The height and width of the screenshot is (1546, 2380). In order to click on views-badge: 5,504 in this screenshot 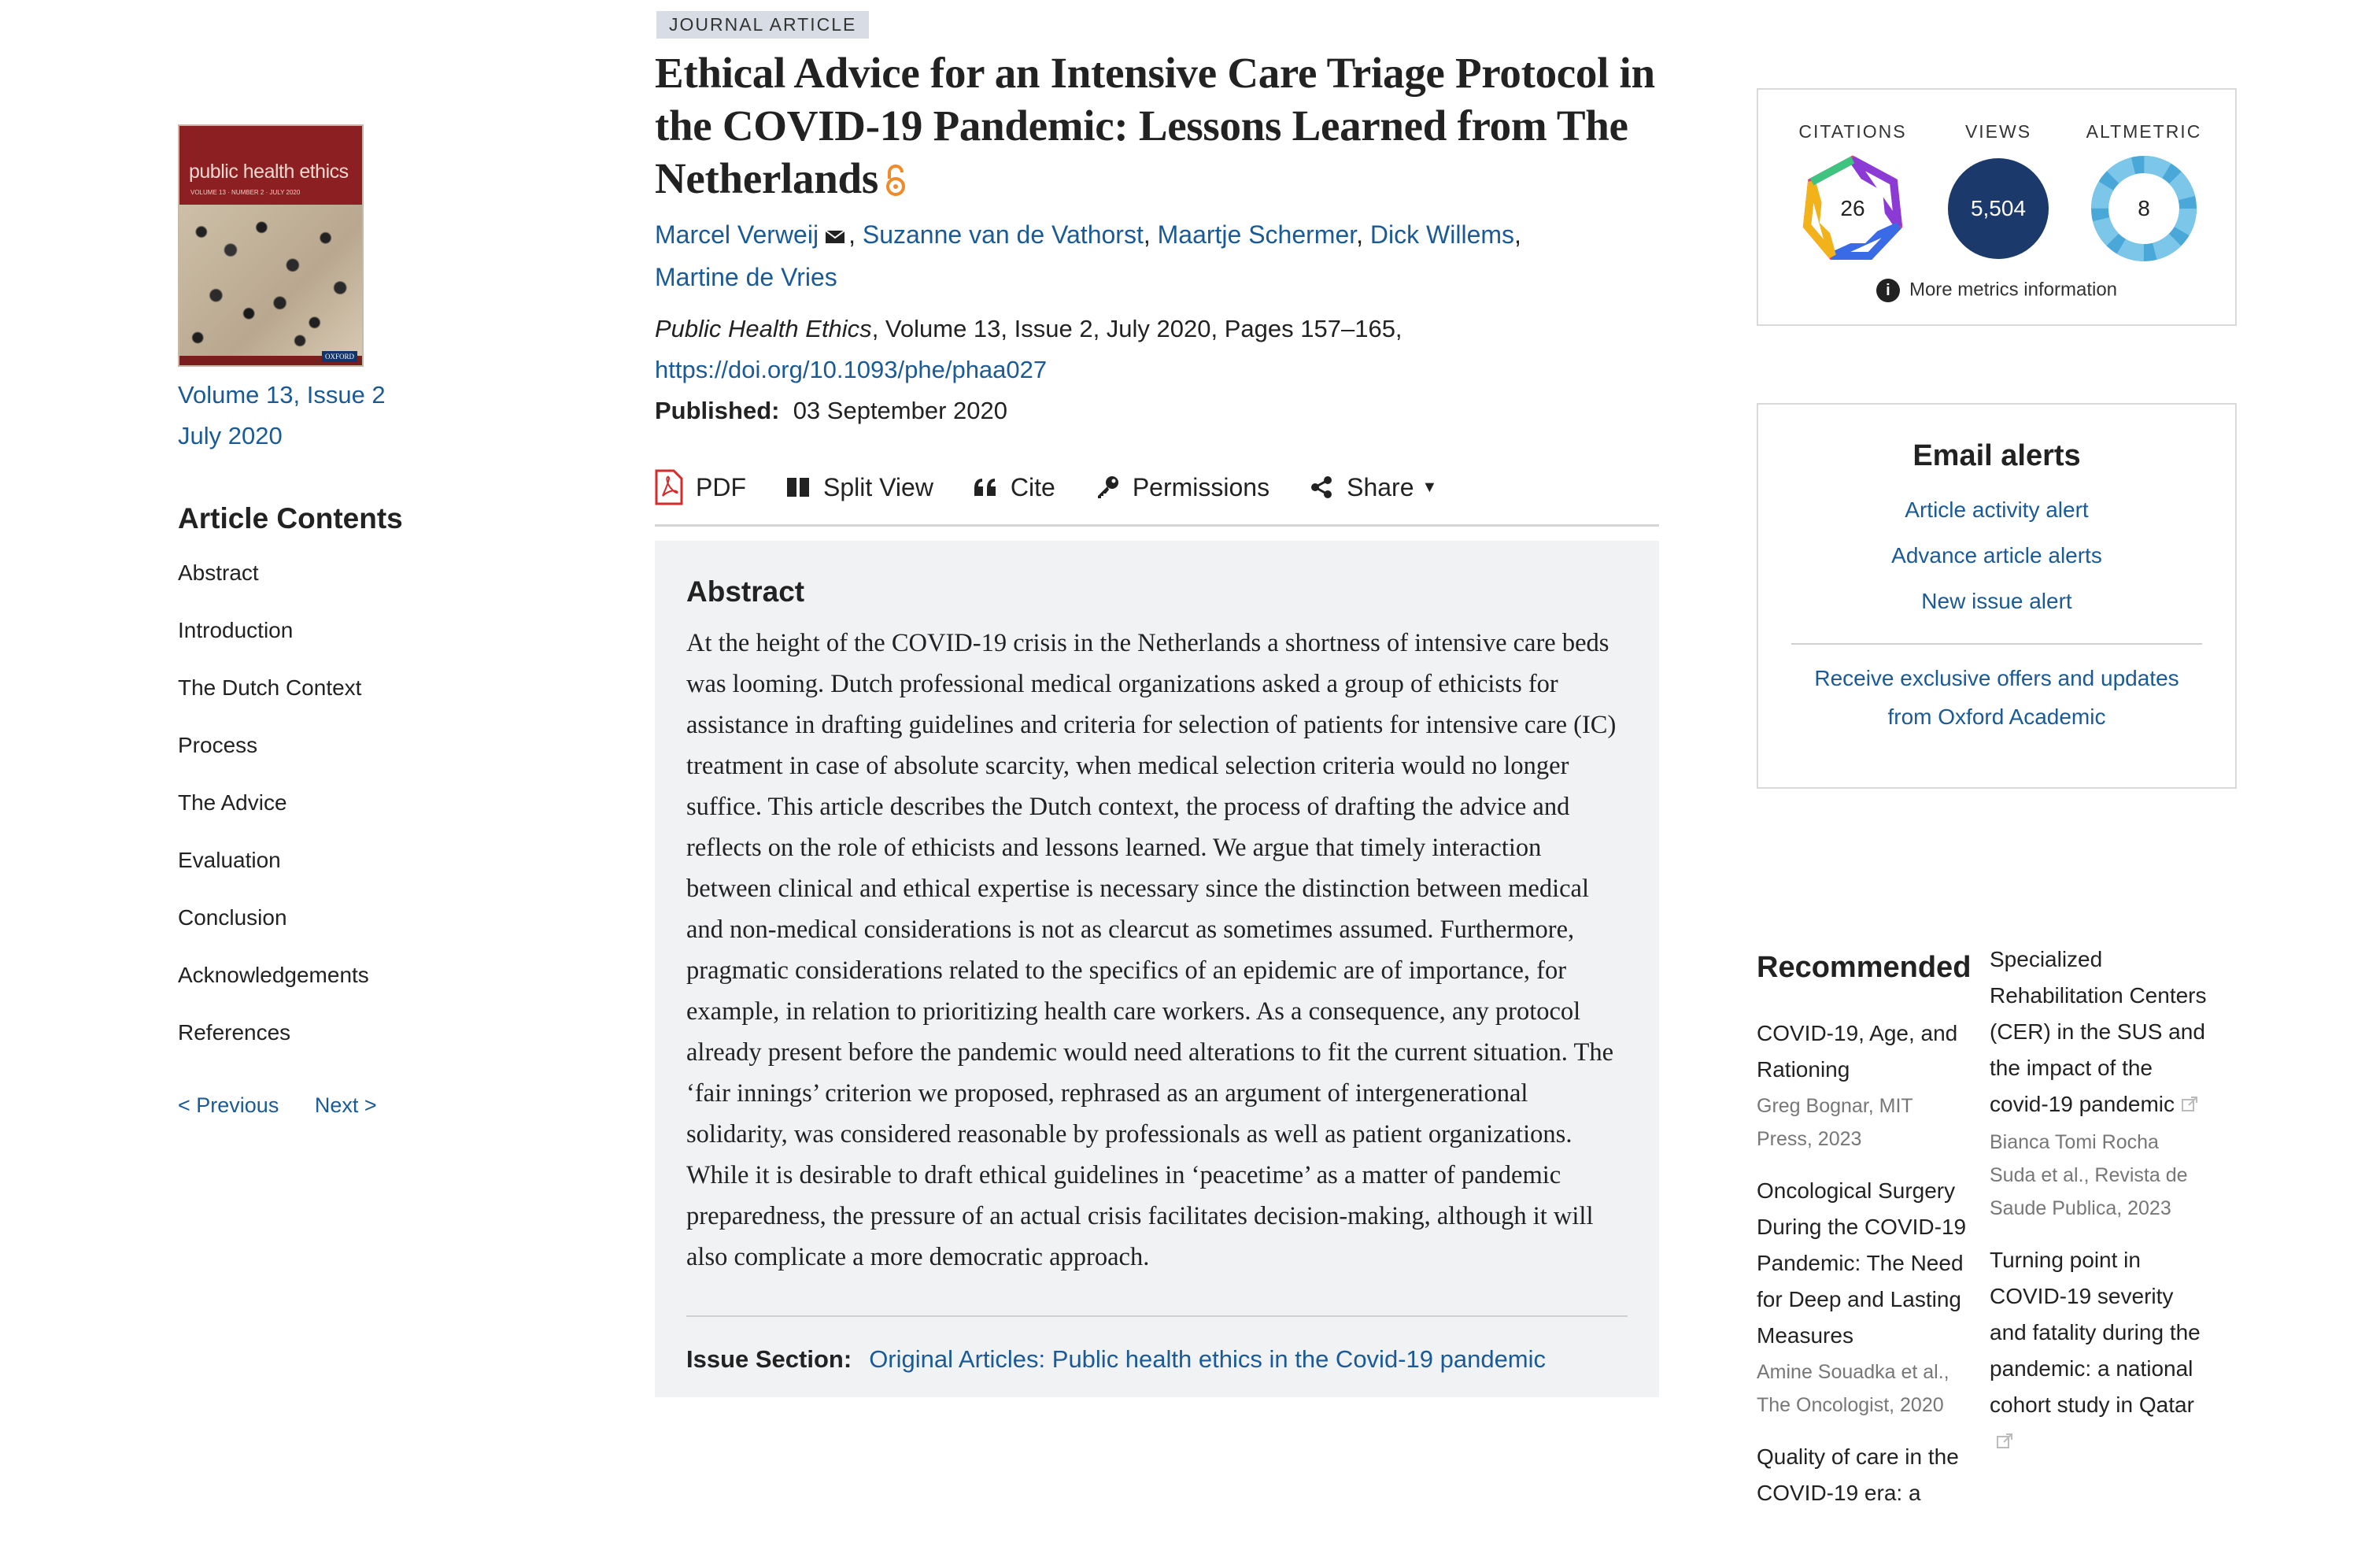, I will do `click(1998, 209)`.